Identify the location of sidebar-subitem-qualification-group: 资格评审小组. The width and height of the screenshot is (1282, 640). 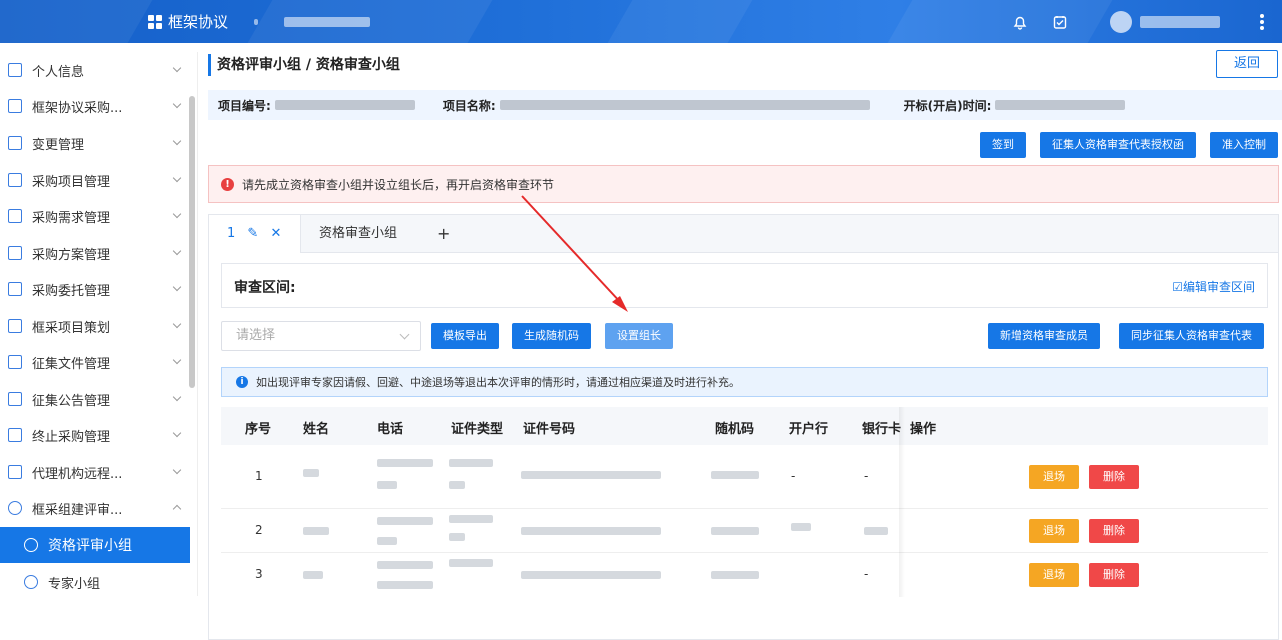
(95, 545).